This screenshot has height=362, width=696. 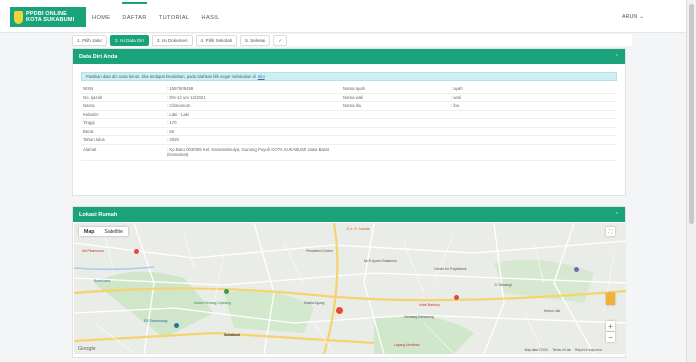 I want to click on field-label: Tinggi, so click(x=89, y=123).